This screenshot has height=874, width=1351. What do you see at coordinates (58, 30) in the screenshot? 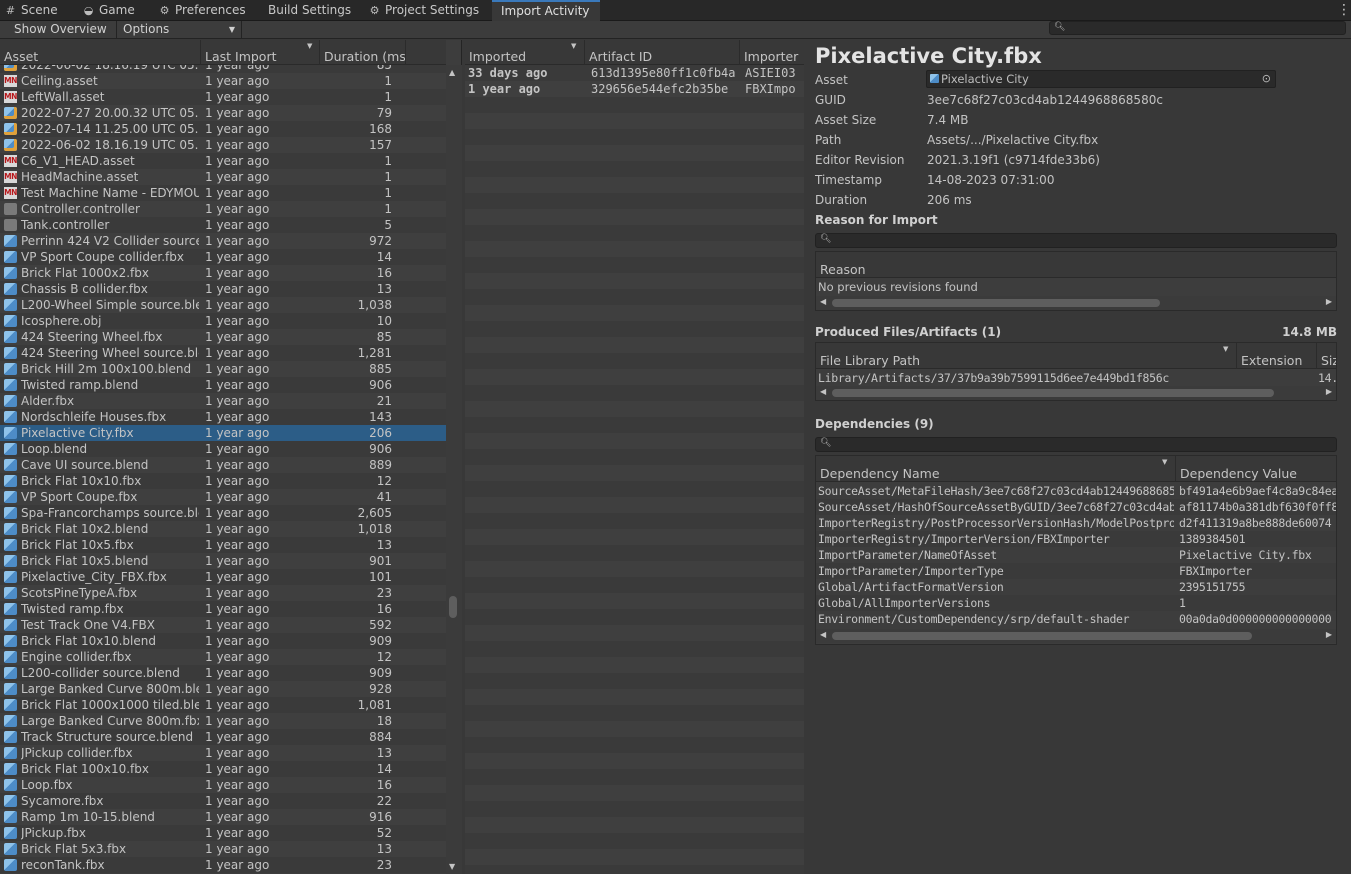
I see `show-overview-button: Show Overview` at bounding box center [58, 30].